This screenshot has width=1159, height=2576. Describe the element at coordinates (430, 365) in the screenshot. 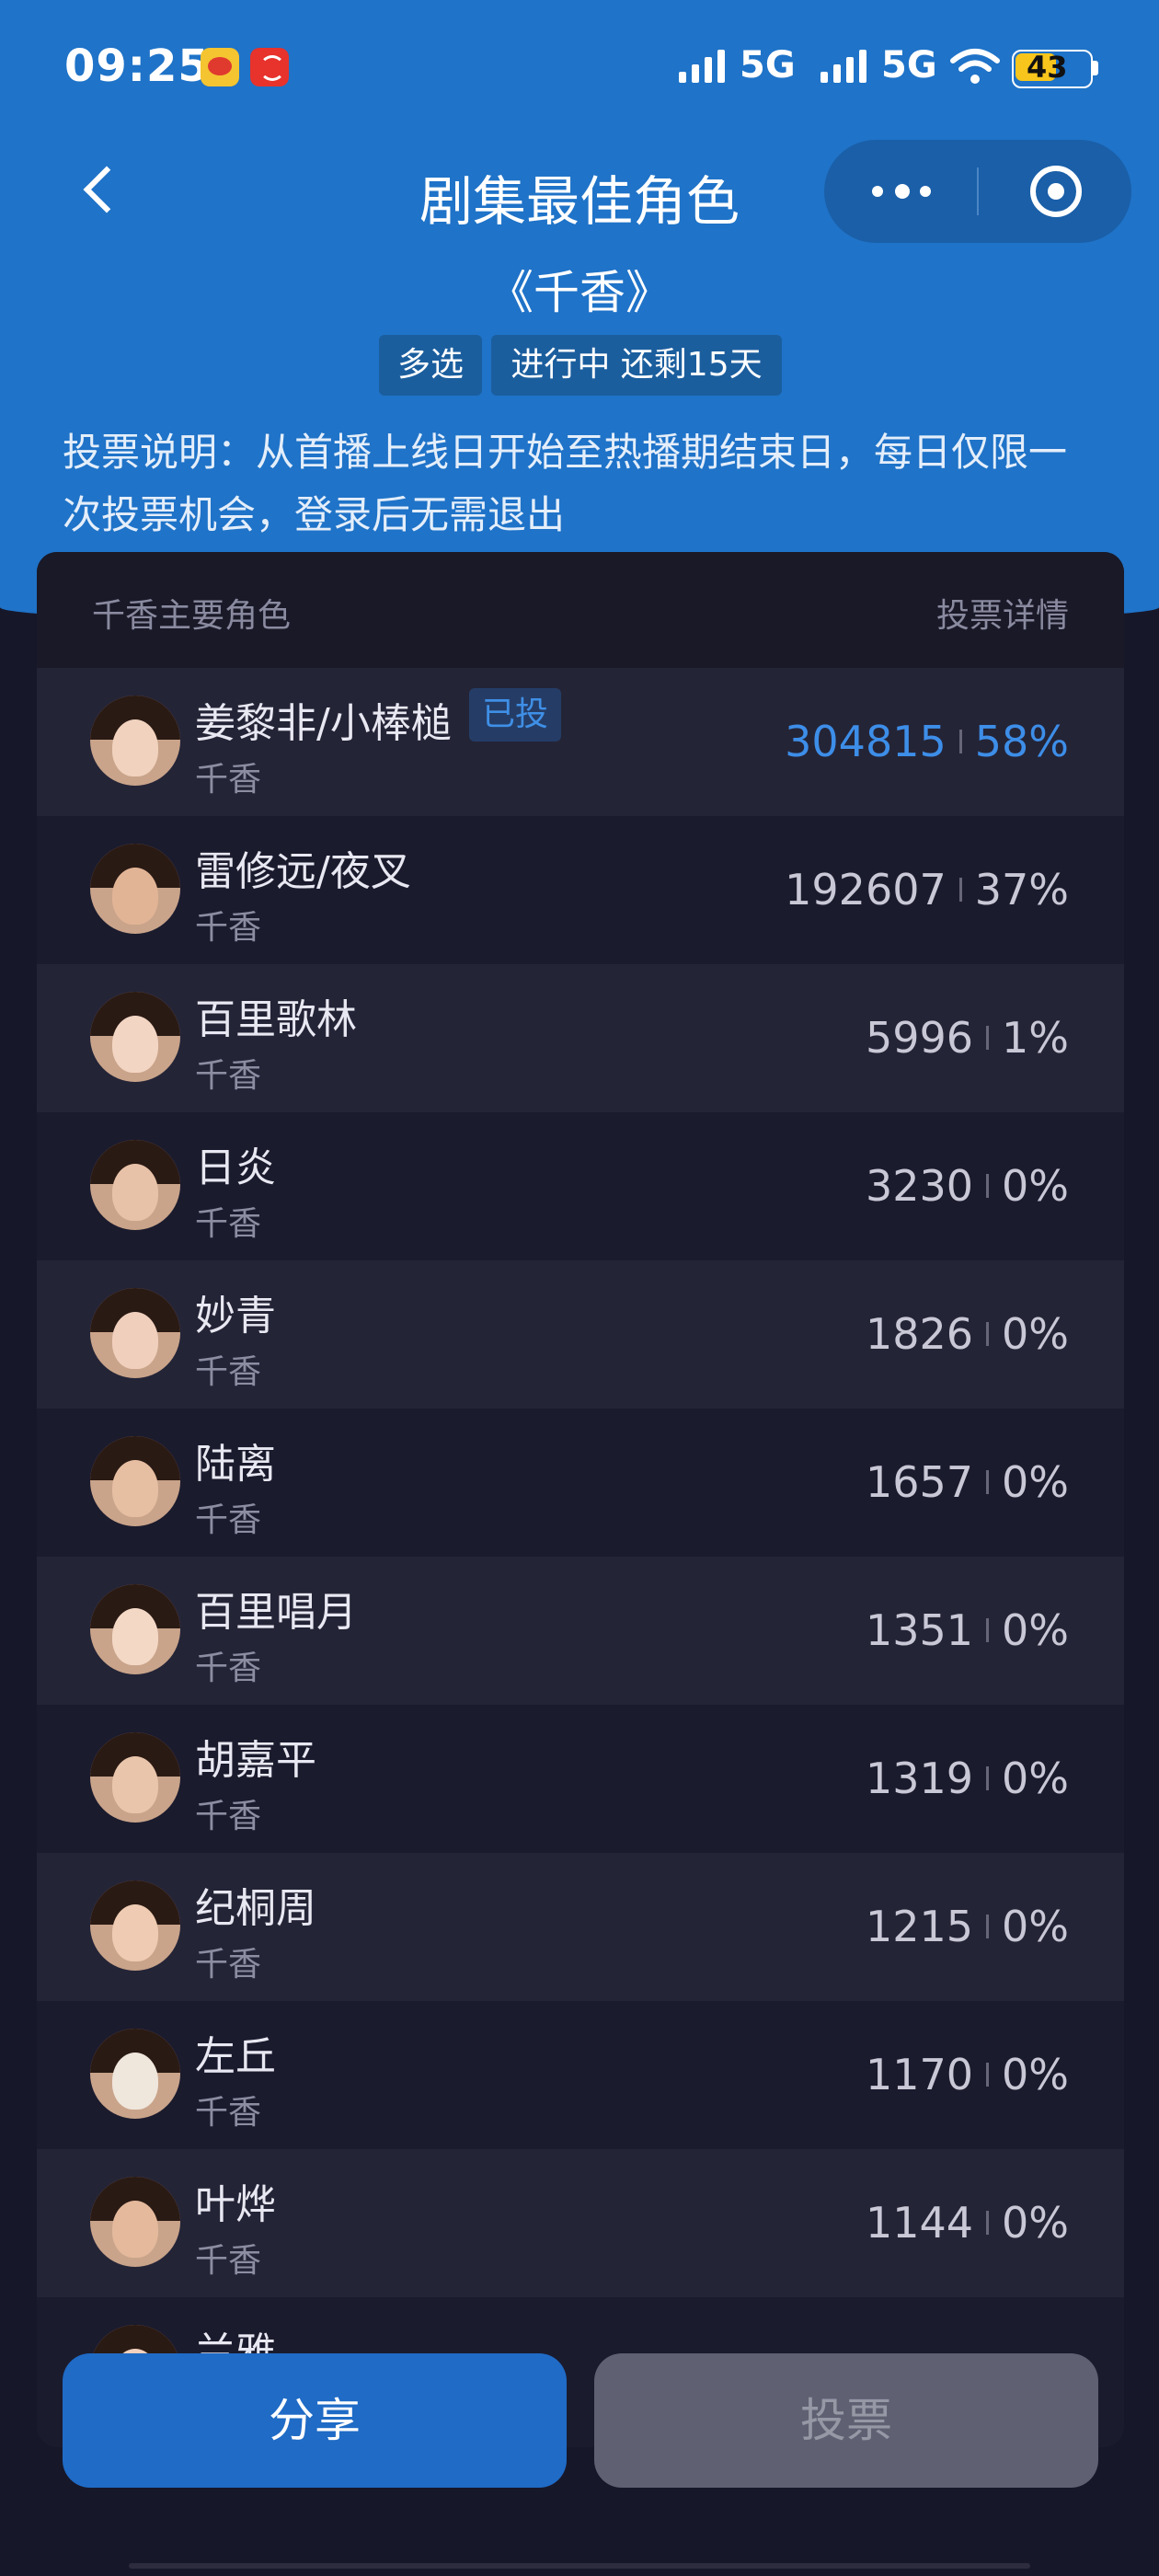

I see `multi-select-tag: 多选` at that location.